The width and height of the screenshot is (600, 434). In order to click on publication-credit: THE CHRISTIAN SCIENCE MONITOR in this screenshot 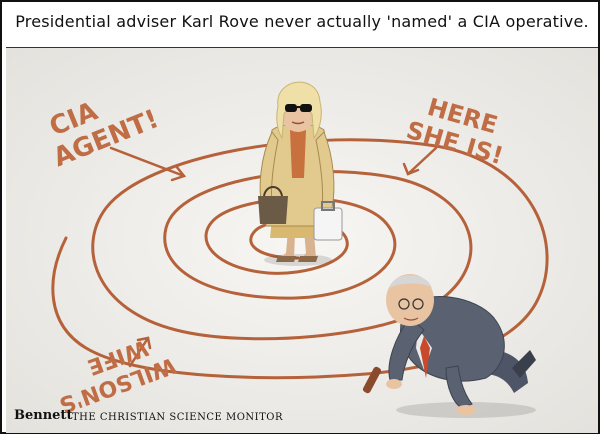, I will do `click(178, 417)`.